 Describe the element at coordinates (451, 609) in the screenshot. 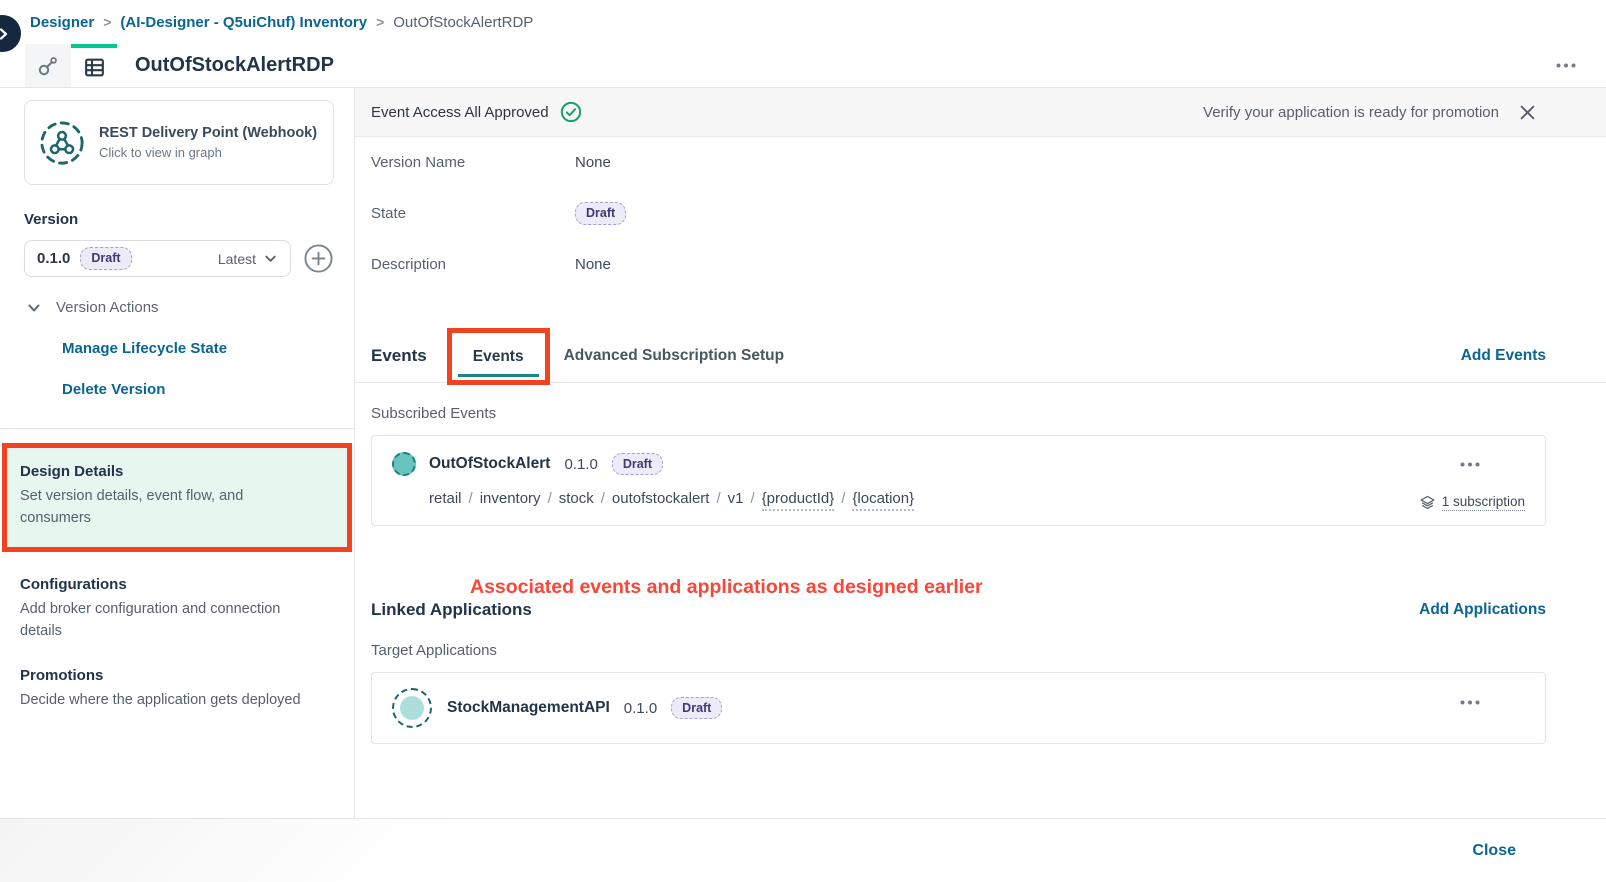

I see `linked-applications-heading: Linked Applications` at that location.